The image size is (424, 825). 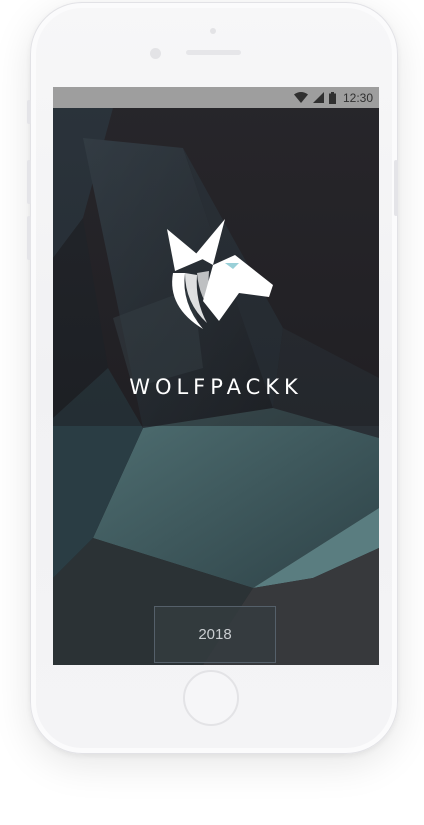 What do you see at coordinates (357, 97) in the screenshot?
I see `status-time: 12:30` at bounding box center [357, 97].